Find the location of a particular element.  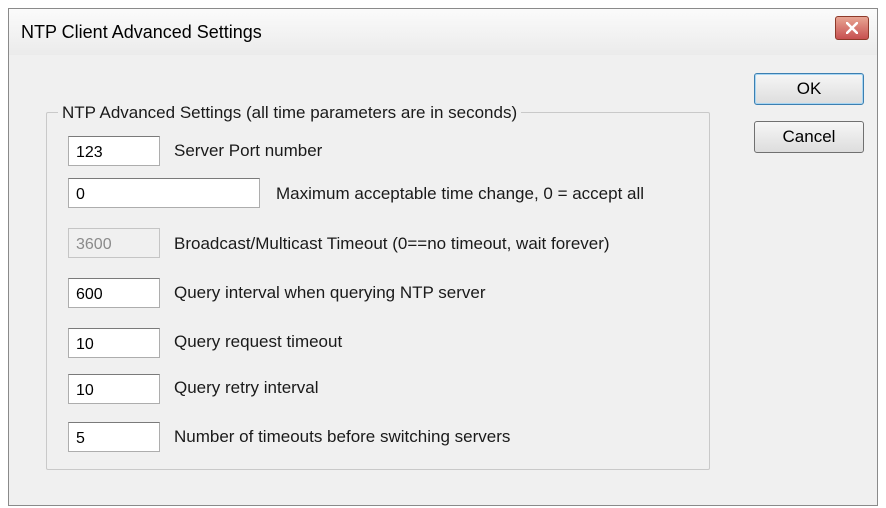

query-interval-field: 600 is located at coordinates (114, 293).